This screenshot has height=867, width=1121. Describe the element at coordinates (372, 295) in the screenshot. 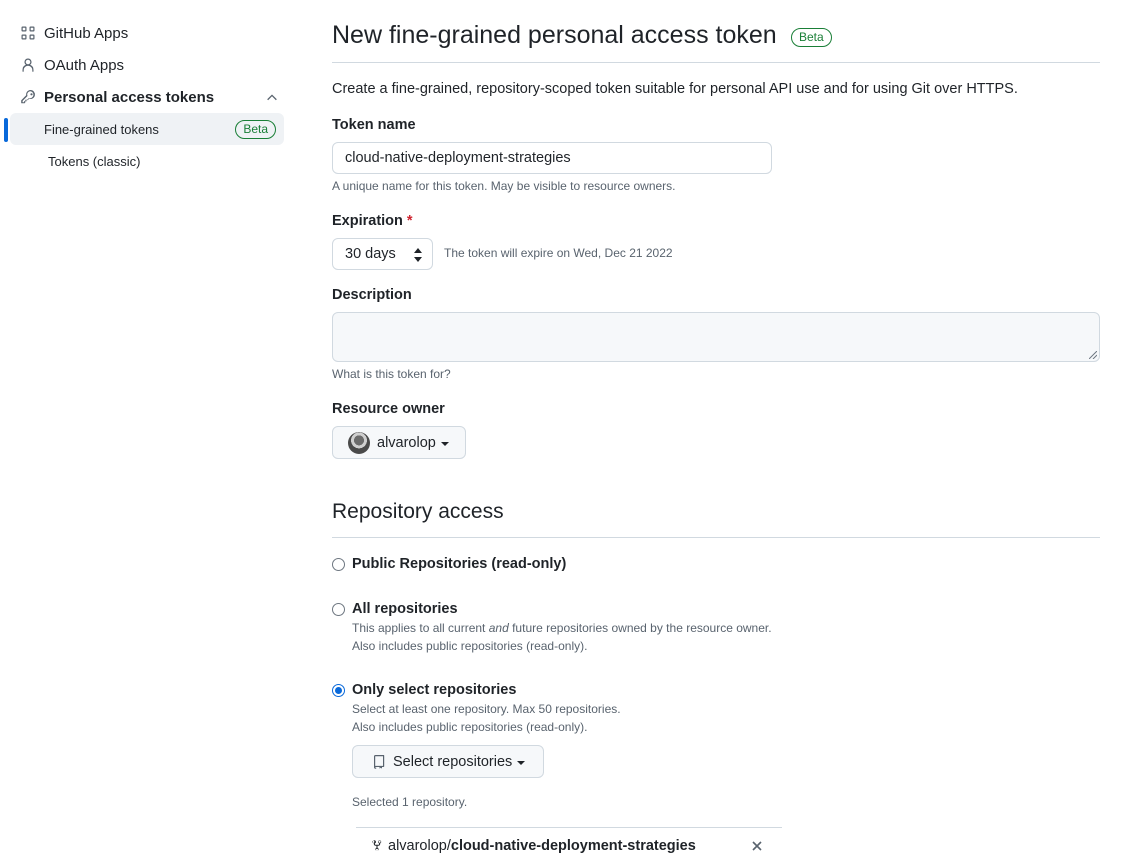

I see `description-label: Description` at that location.